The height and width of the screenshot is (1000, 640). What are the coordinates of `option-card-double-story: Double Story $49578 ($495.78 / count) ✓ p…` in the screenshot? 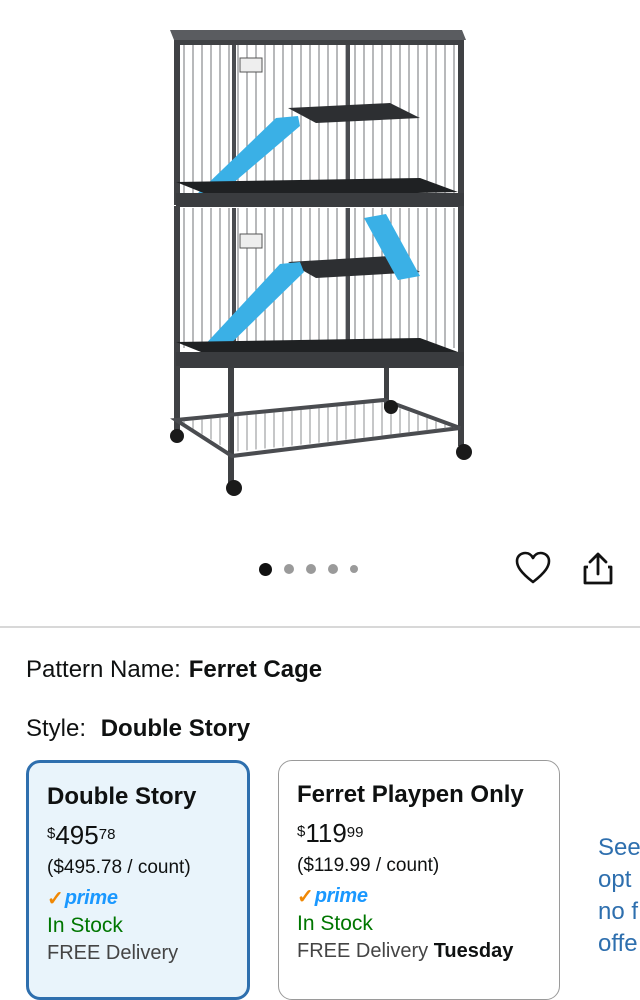 It's located at (138, 880).